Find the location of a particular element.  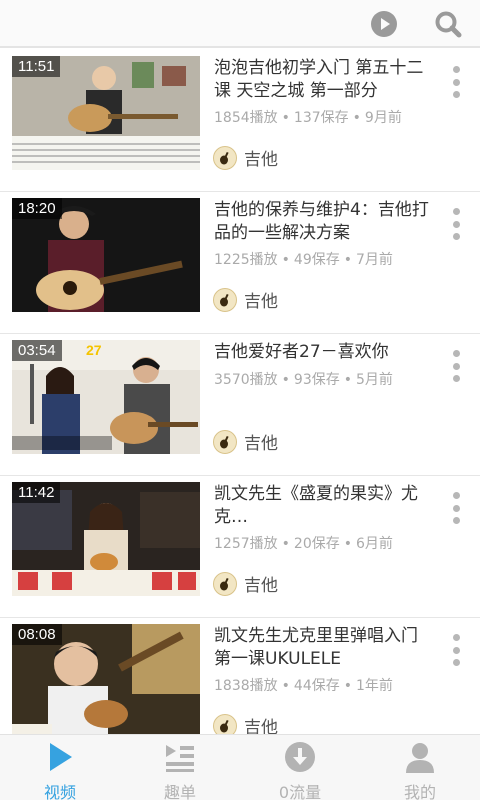

video-duration: 11:42 is located at coordinates (36, 492).